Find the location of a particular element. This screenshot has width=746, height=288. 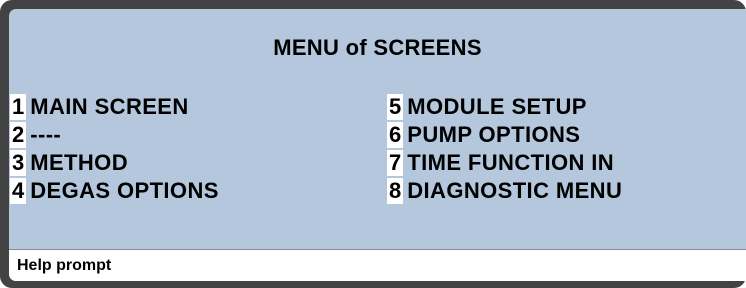

menu-item-label: PUMP OPTIONS is located at coordinates (494, 134).